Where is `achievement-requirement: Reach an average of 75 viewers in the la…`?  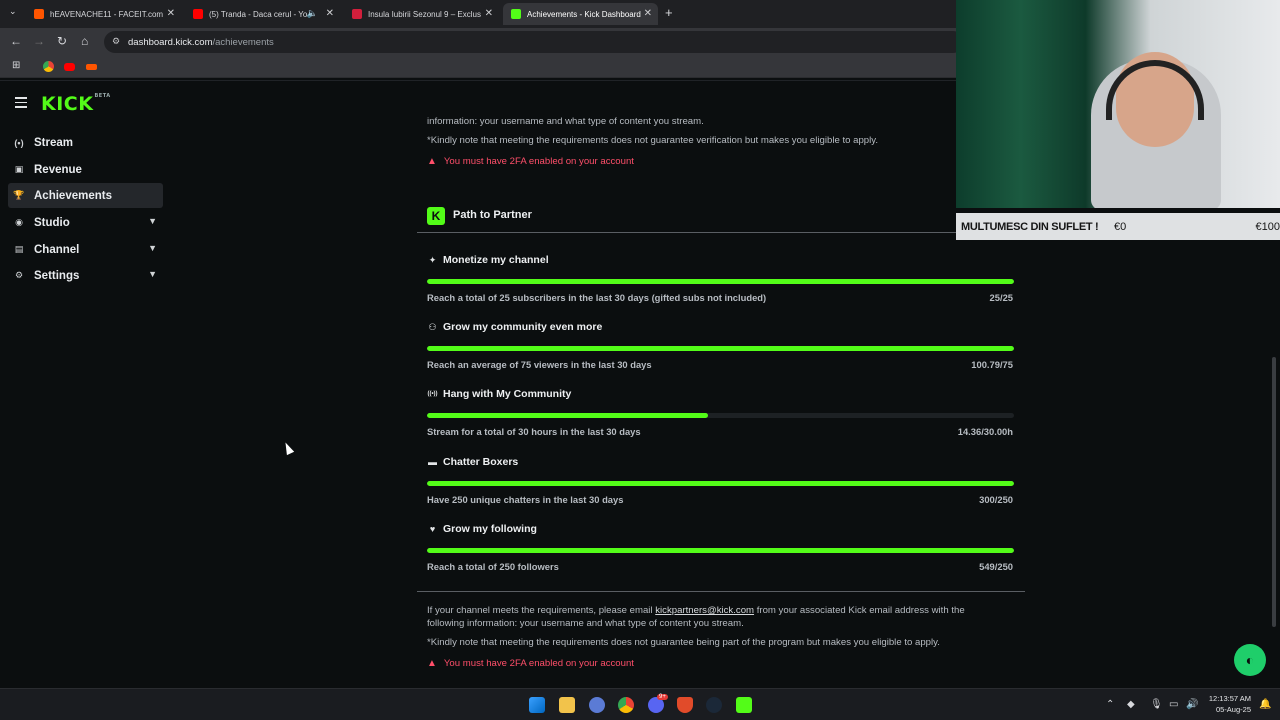 achievement-requirement: Reach an average of 75 viewers in the la… is located at coordinates (539, 364).